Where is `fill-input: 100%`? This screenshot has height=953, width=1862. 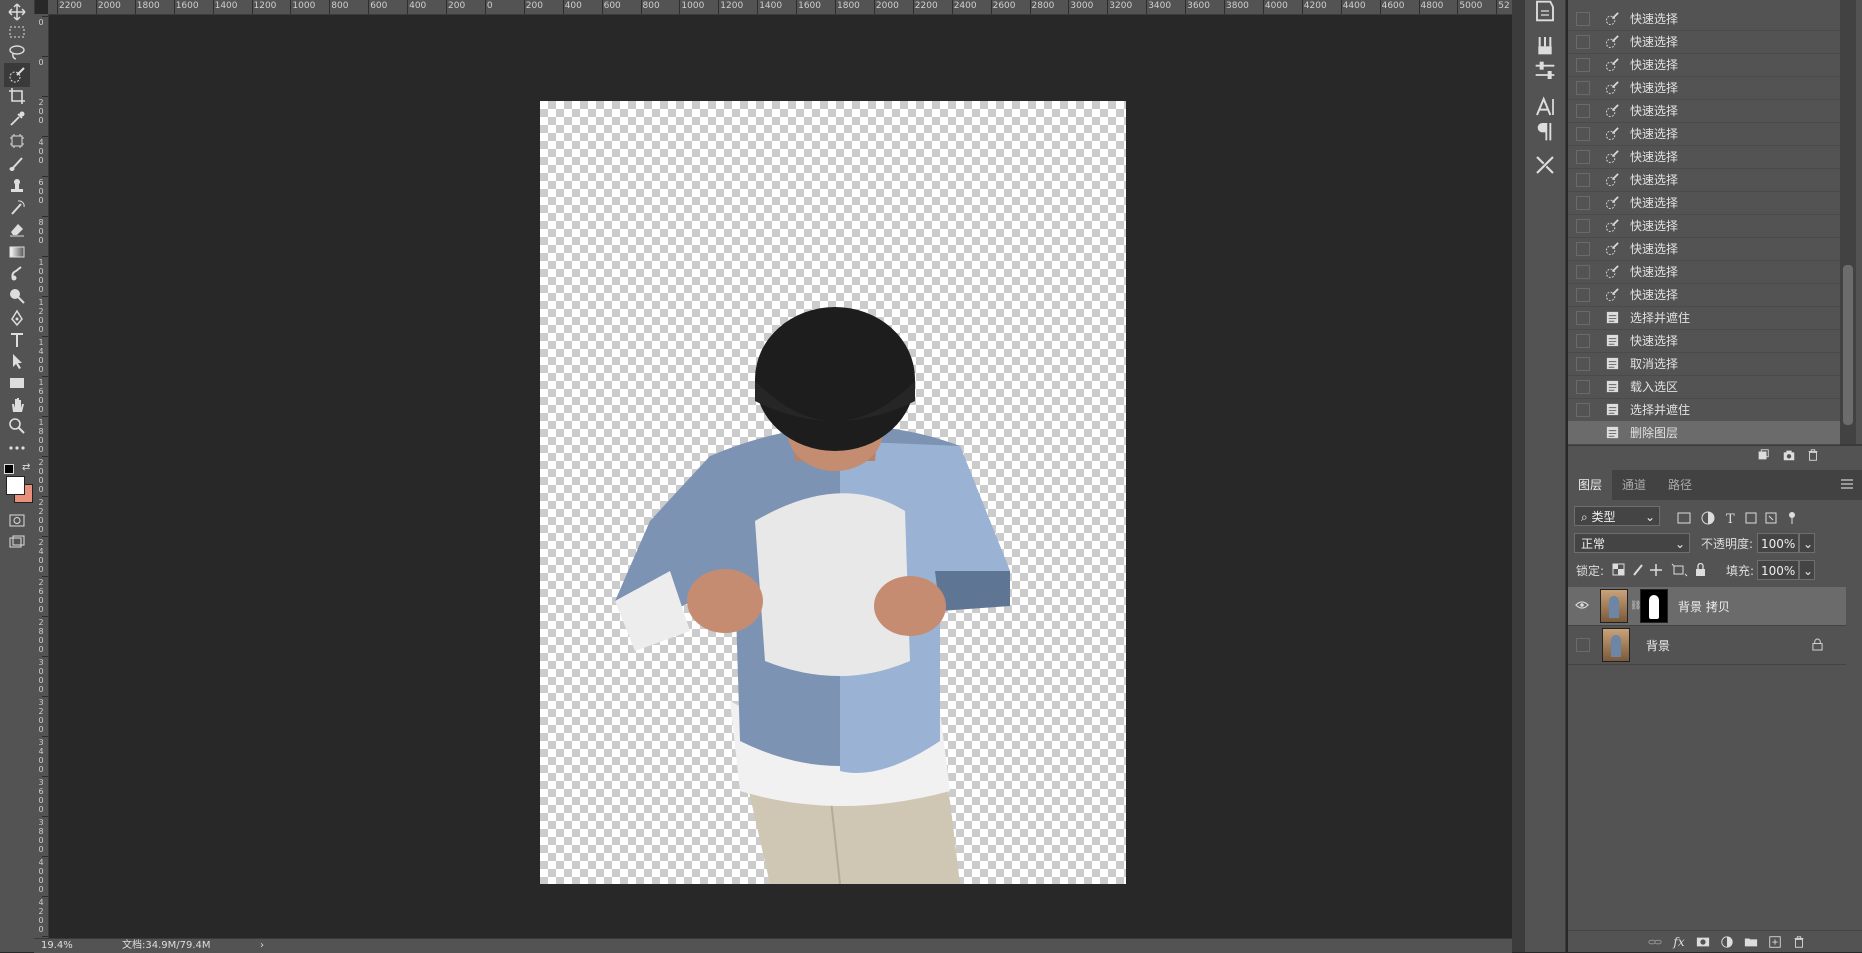 fill-input: 100% is located at coordinates (1778, 570).